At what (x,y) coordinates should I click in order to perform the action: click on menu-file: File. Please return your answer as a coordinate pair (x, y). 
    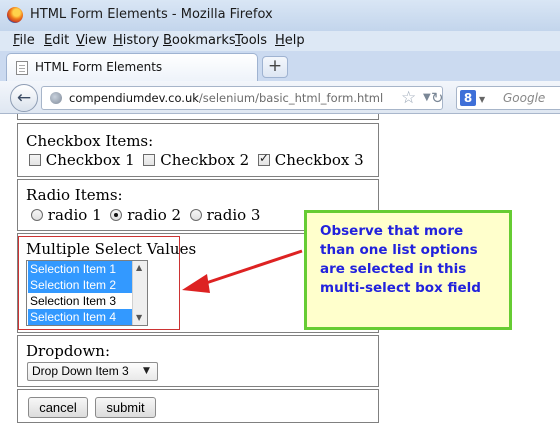
    Looking at the image, I should click on (24, 40).